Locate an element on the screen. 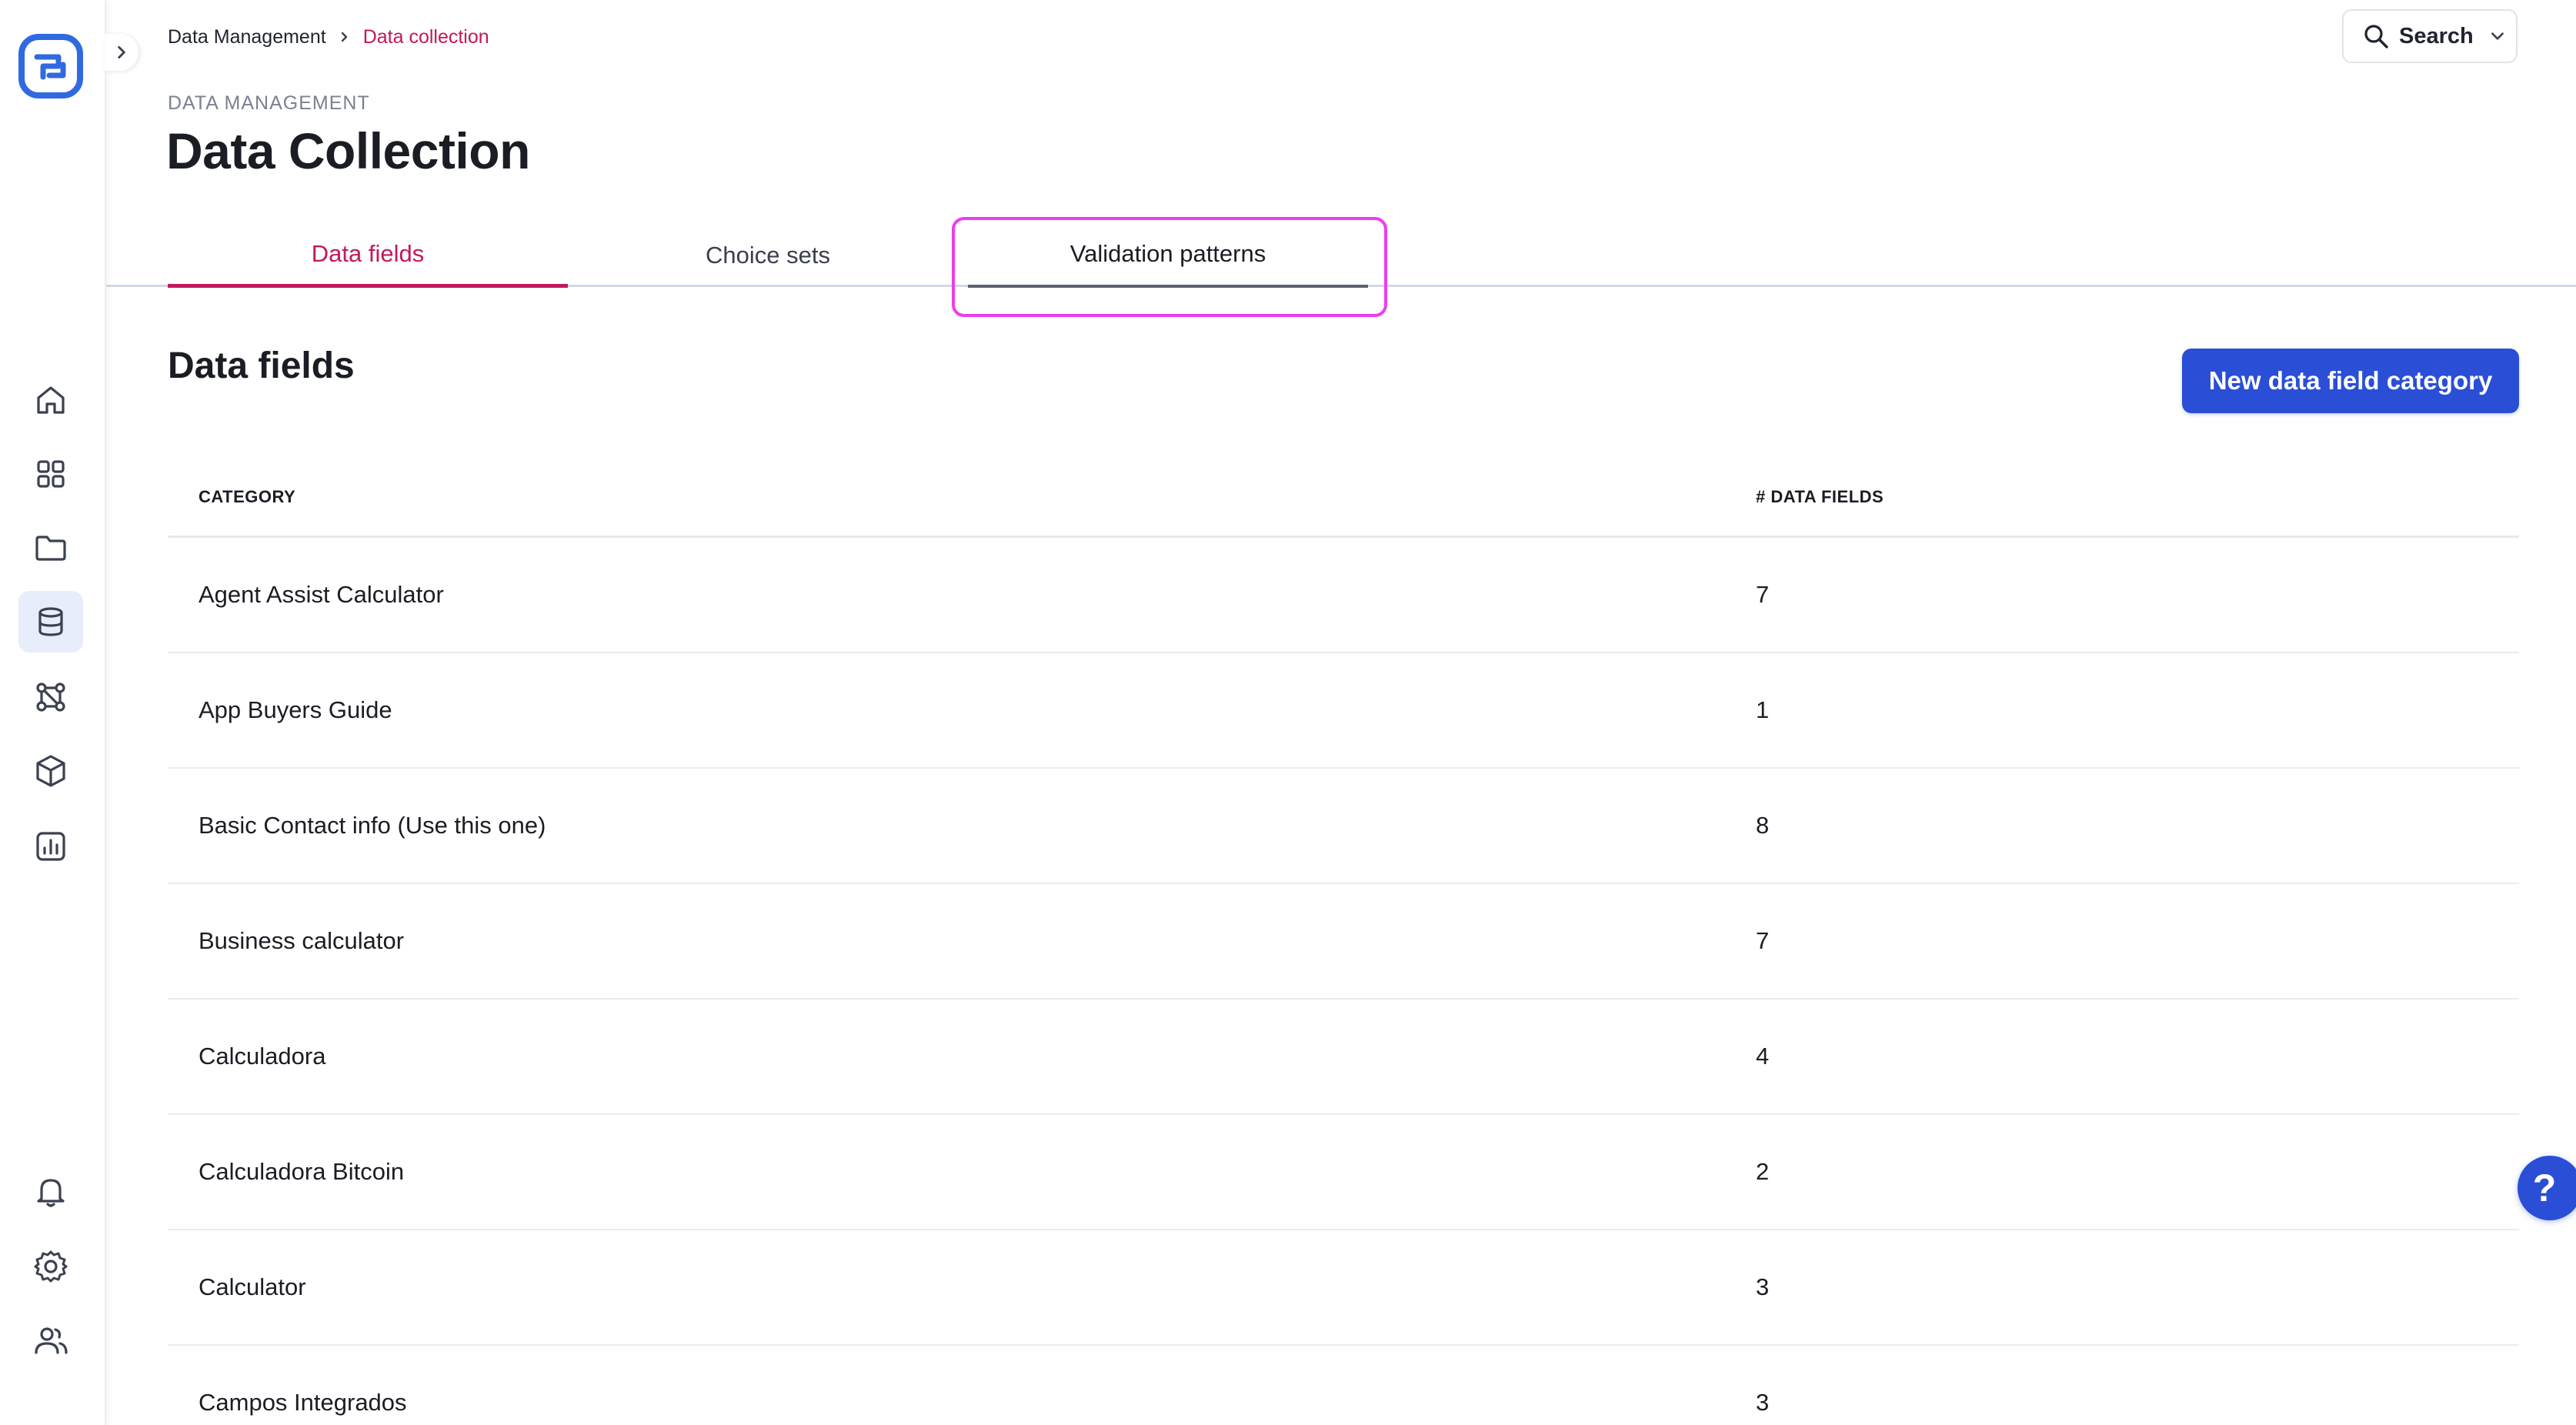 This screenshot has height=1425, width=2576. sidebar-expand-button is located at coordinates (122, 52).